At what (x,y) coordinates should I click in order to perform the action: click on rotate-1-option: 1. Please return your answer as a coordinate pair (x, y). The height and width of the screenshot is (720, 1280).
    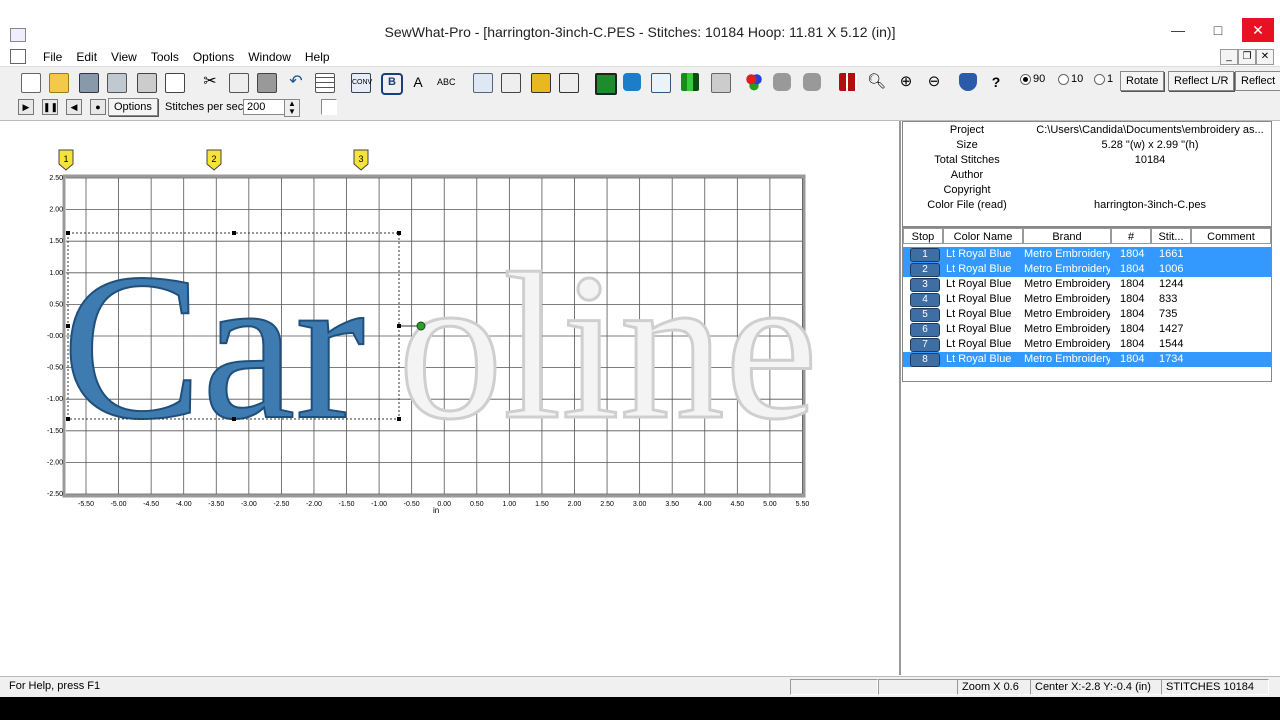
    Looking at the image, I should click on (1103, 79).